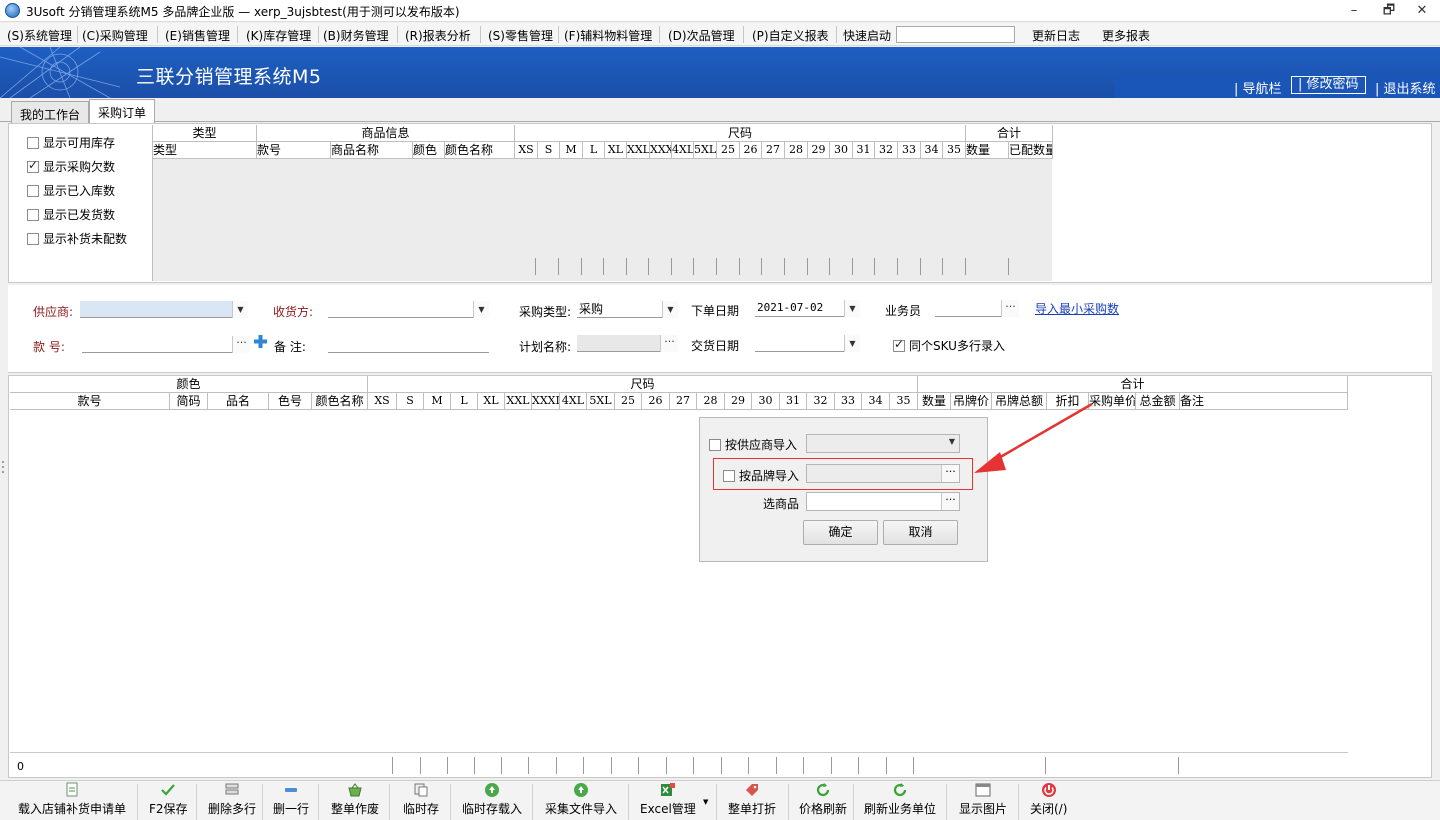 The width and height of the screenshot is (1440, 820). What do you see at coordinates (546, 401) in the screenshot?
I see `grid2-col-header: XXXL` at bounding box center [546, 401].